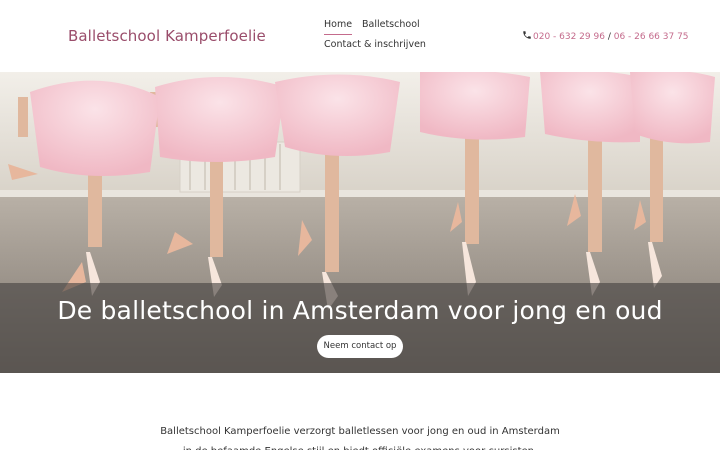 The image size is (720, 450). I want to click on phone-icon, so click(527, 35).